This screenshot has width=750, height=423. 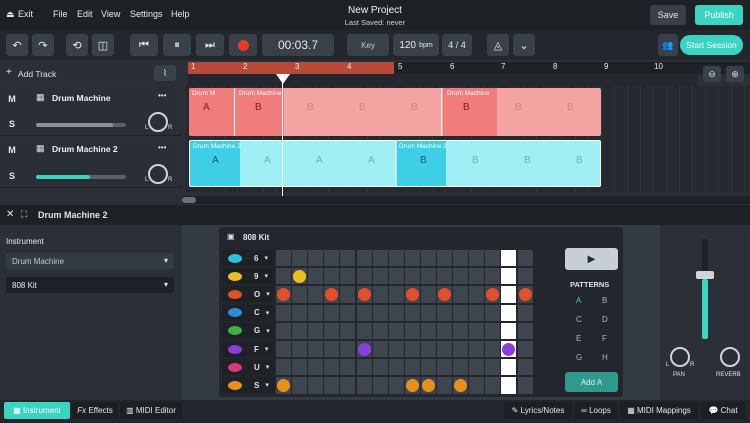 What do you see at coordinates (95, 410) in the screenshot?
I see `effects-tab: Fx Effects` at bounding box center [95, 410].